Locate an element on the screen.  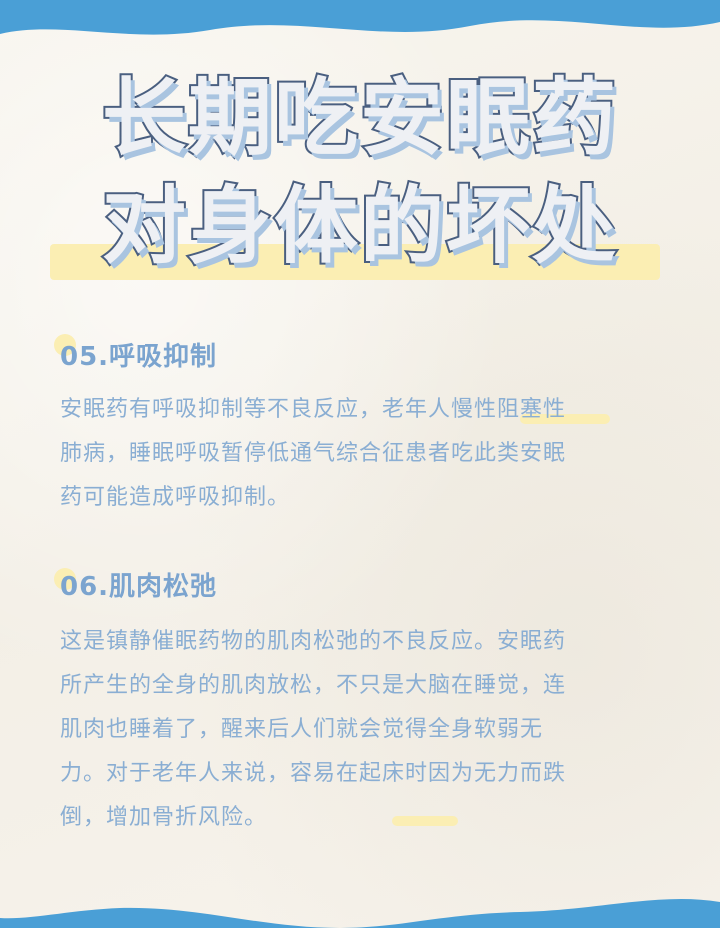
body-line: 这是镇静催眠药物的肌肉松弛的不良反应。安眠药 is located at coordinates (313, 641).